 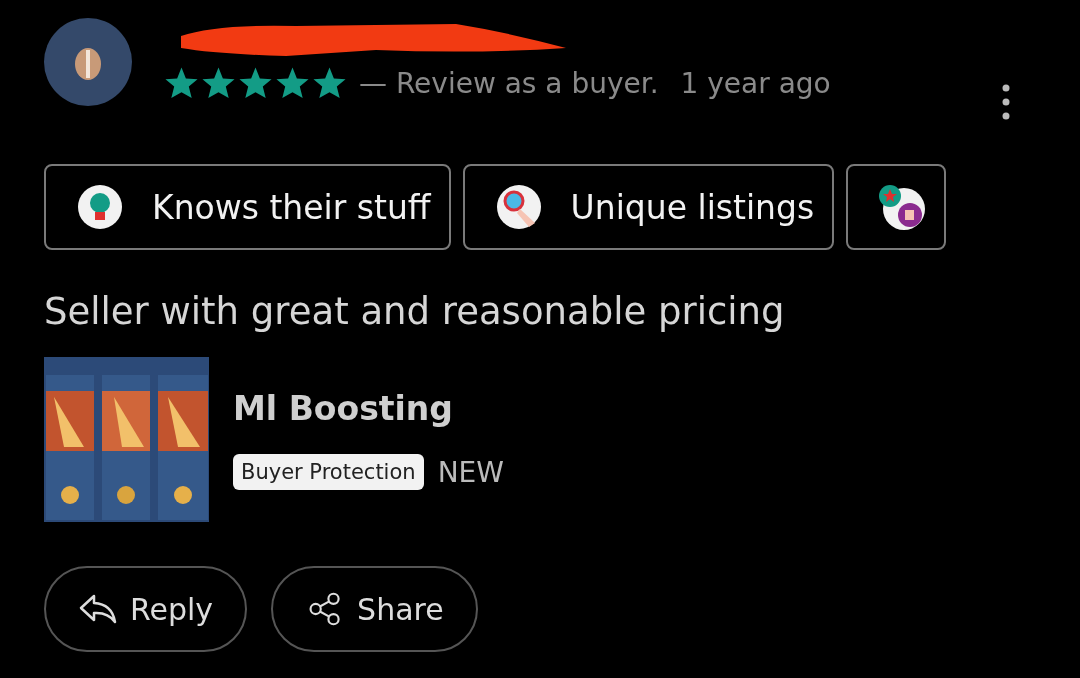 What do you see at coordinates (146, 609) in the screenshot?
I see `reply-button: Reply` at bounding box center [146, 609].